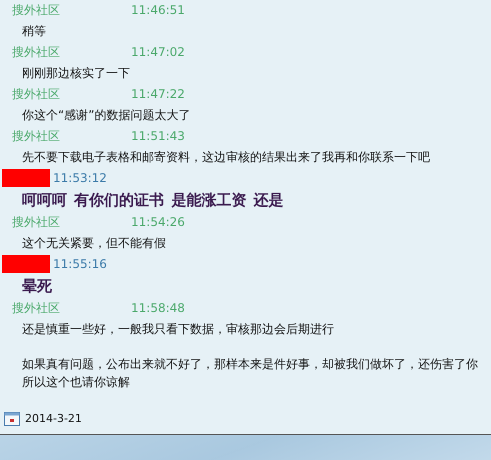 This screenshot has height=460, width=491. What do you see at coordinates (53, 418) in the screenshot?
I see `date-label: 2014-3-21` at bounding box center [53, 418].